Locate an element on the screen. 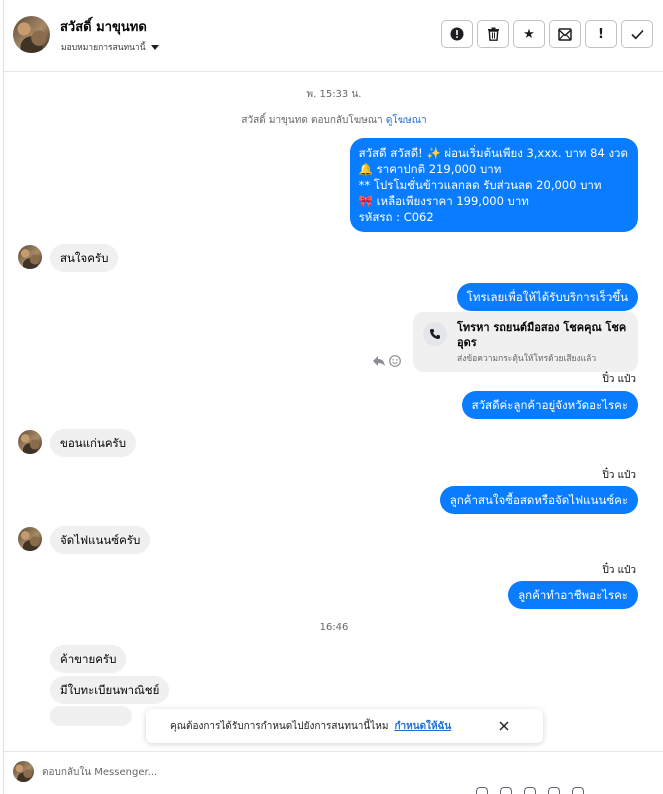  mark-done-button is located at coordinates (637, 34).